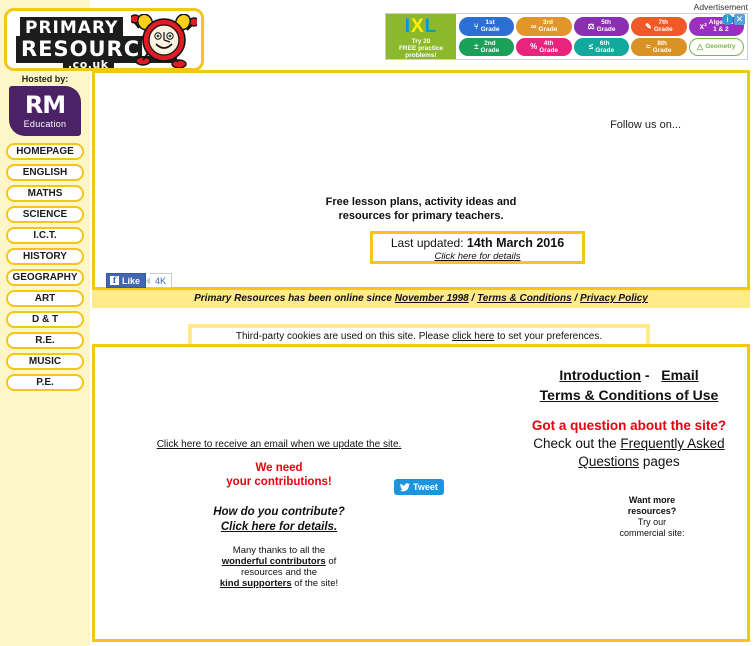 The height and width of the screenshot is (646, 756). What do you see at coordinates (648, 47) in the screenshot?
I see `ad-pill-icon-8: ≈` at bounding box center [648, 47].